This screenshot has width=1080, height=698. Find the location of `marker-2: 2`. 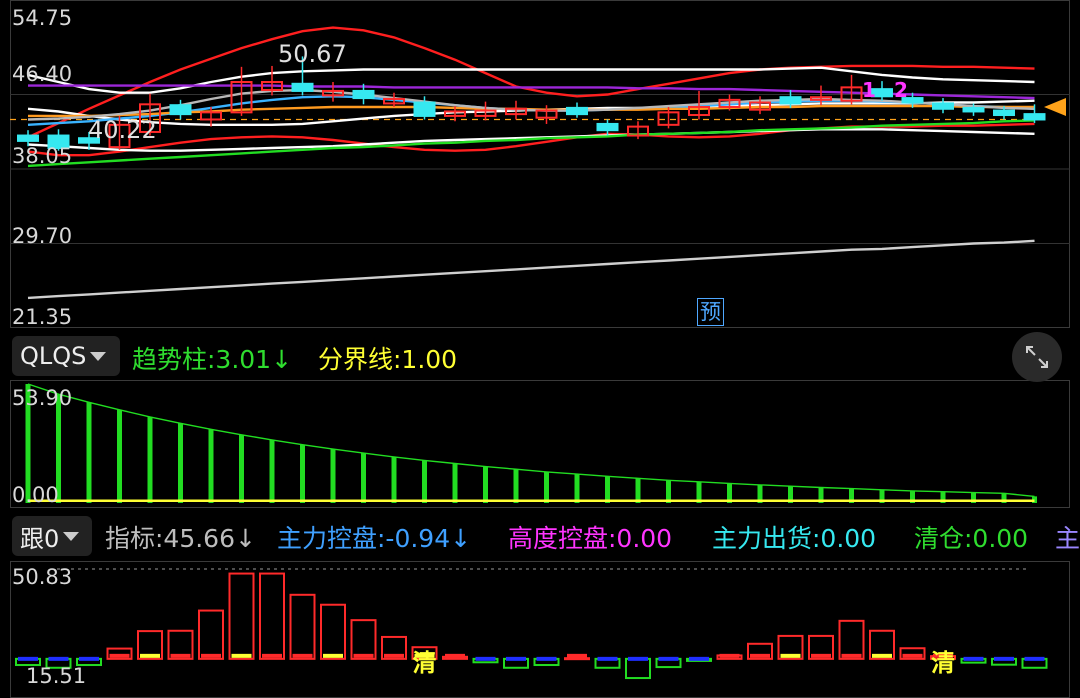

marker-2: 2 is located at coordinates (901, 90).